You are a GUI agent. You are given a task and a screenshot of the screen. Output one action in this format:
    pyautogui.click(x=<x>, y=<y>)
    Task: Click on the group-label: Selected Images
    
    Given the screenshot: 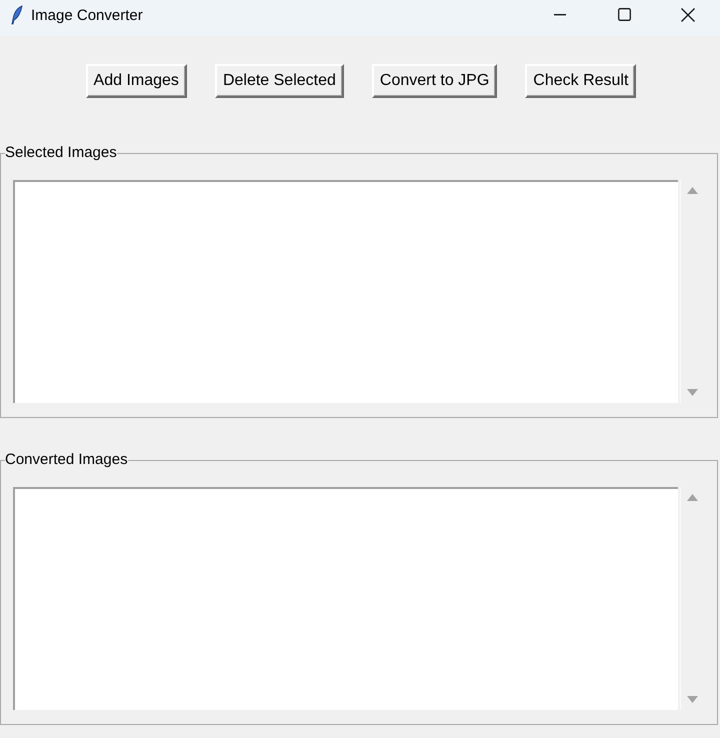 What is the action you would take?
    pyautogui.click(x=61, y=153)
    